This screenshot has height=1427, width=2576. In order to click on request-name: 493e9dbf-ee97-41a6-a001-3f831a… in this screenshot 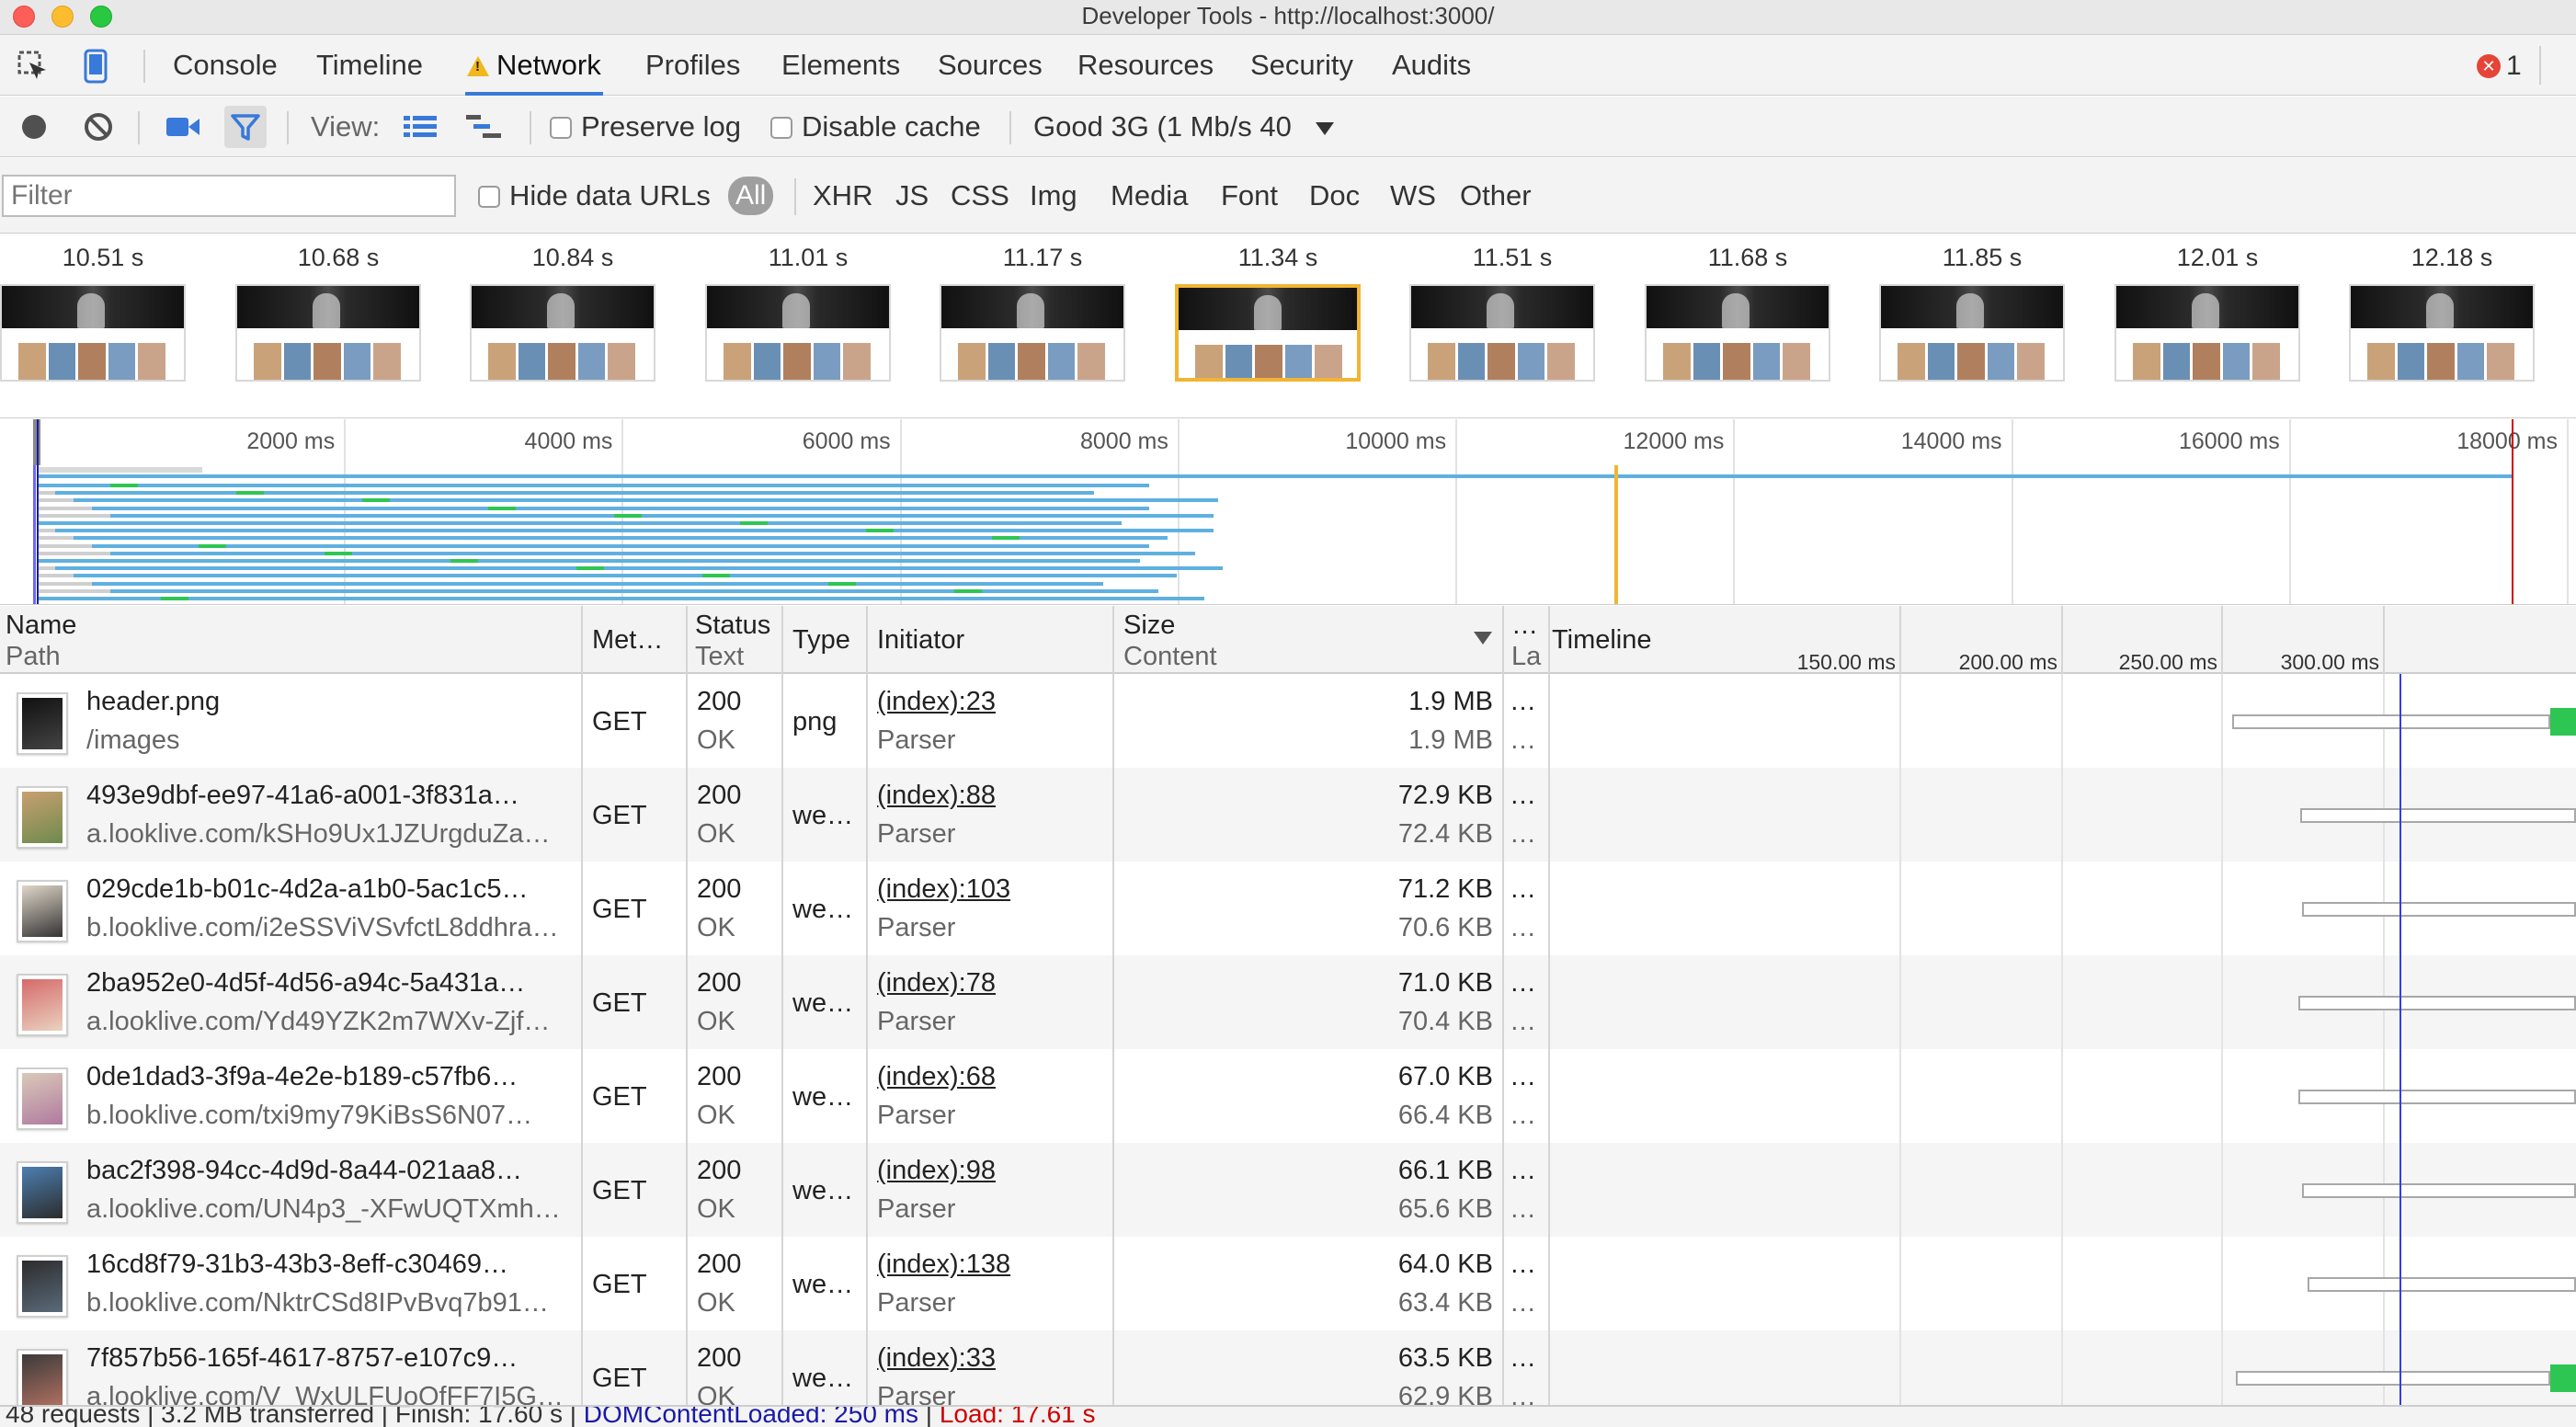, I will do `click(331, 796)`.